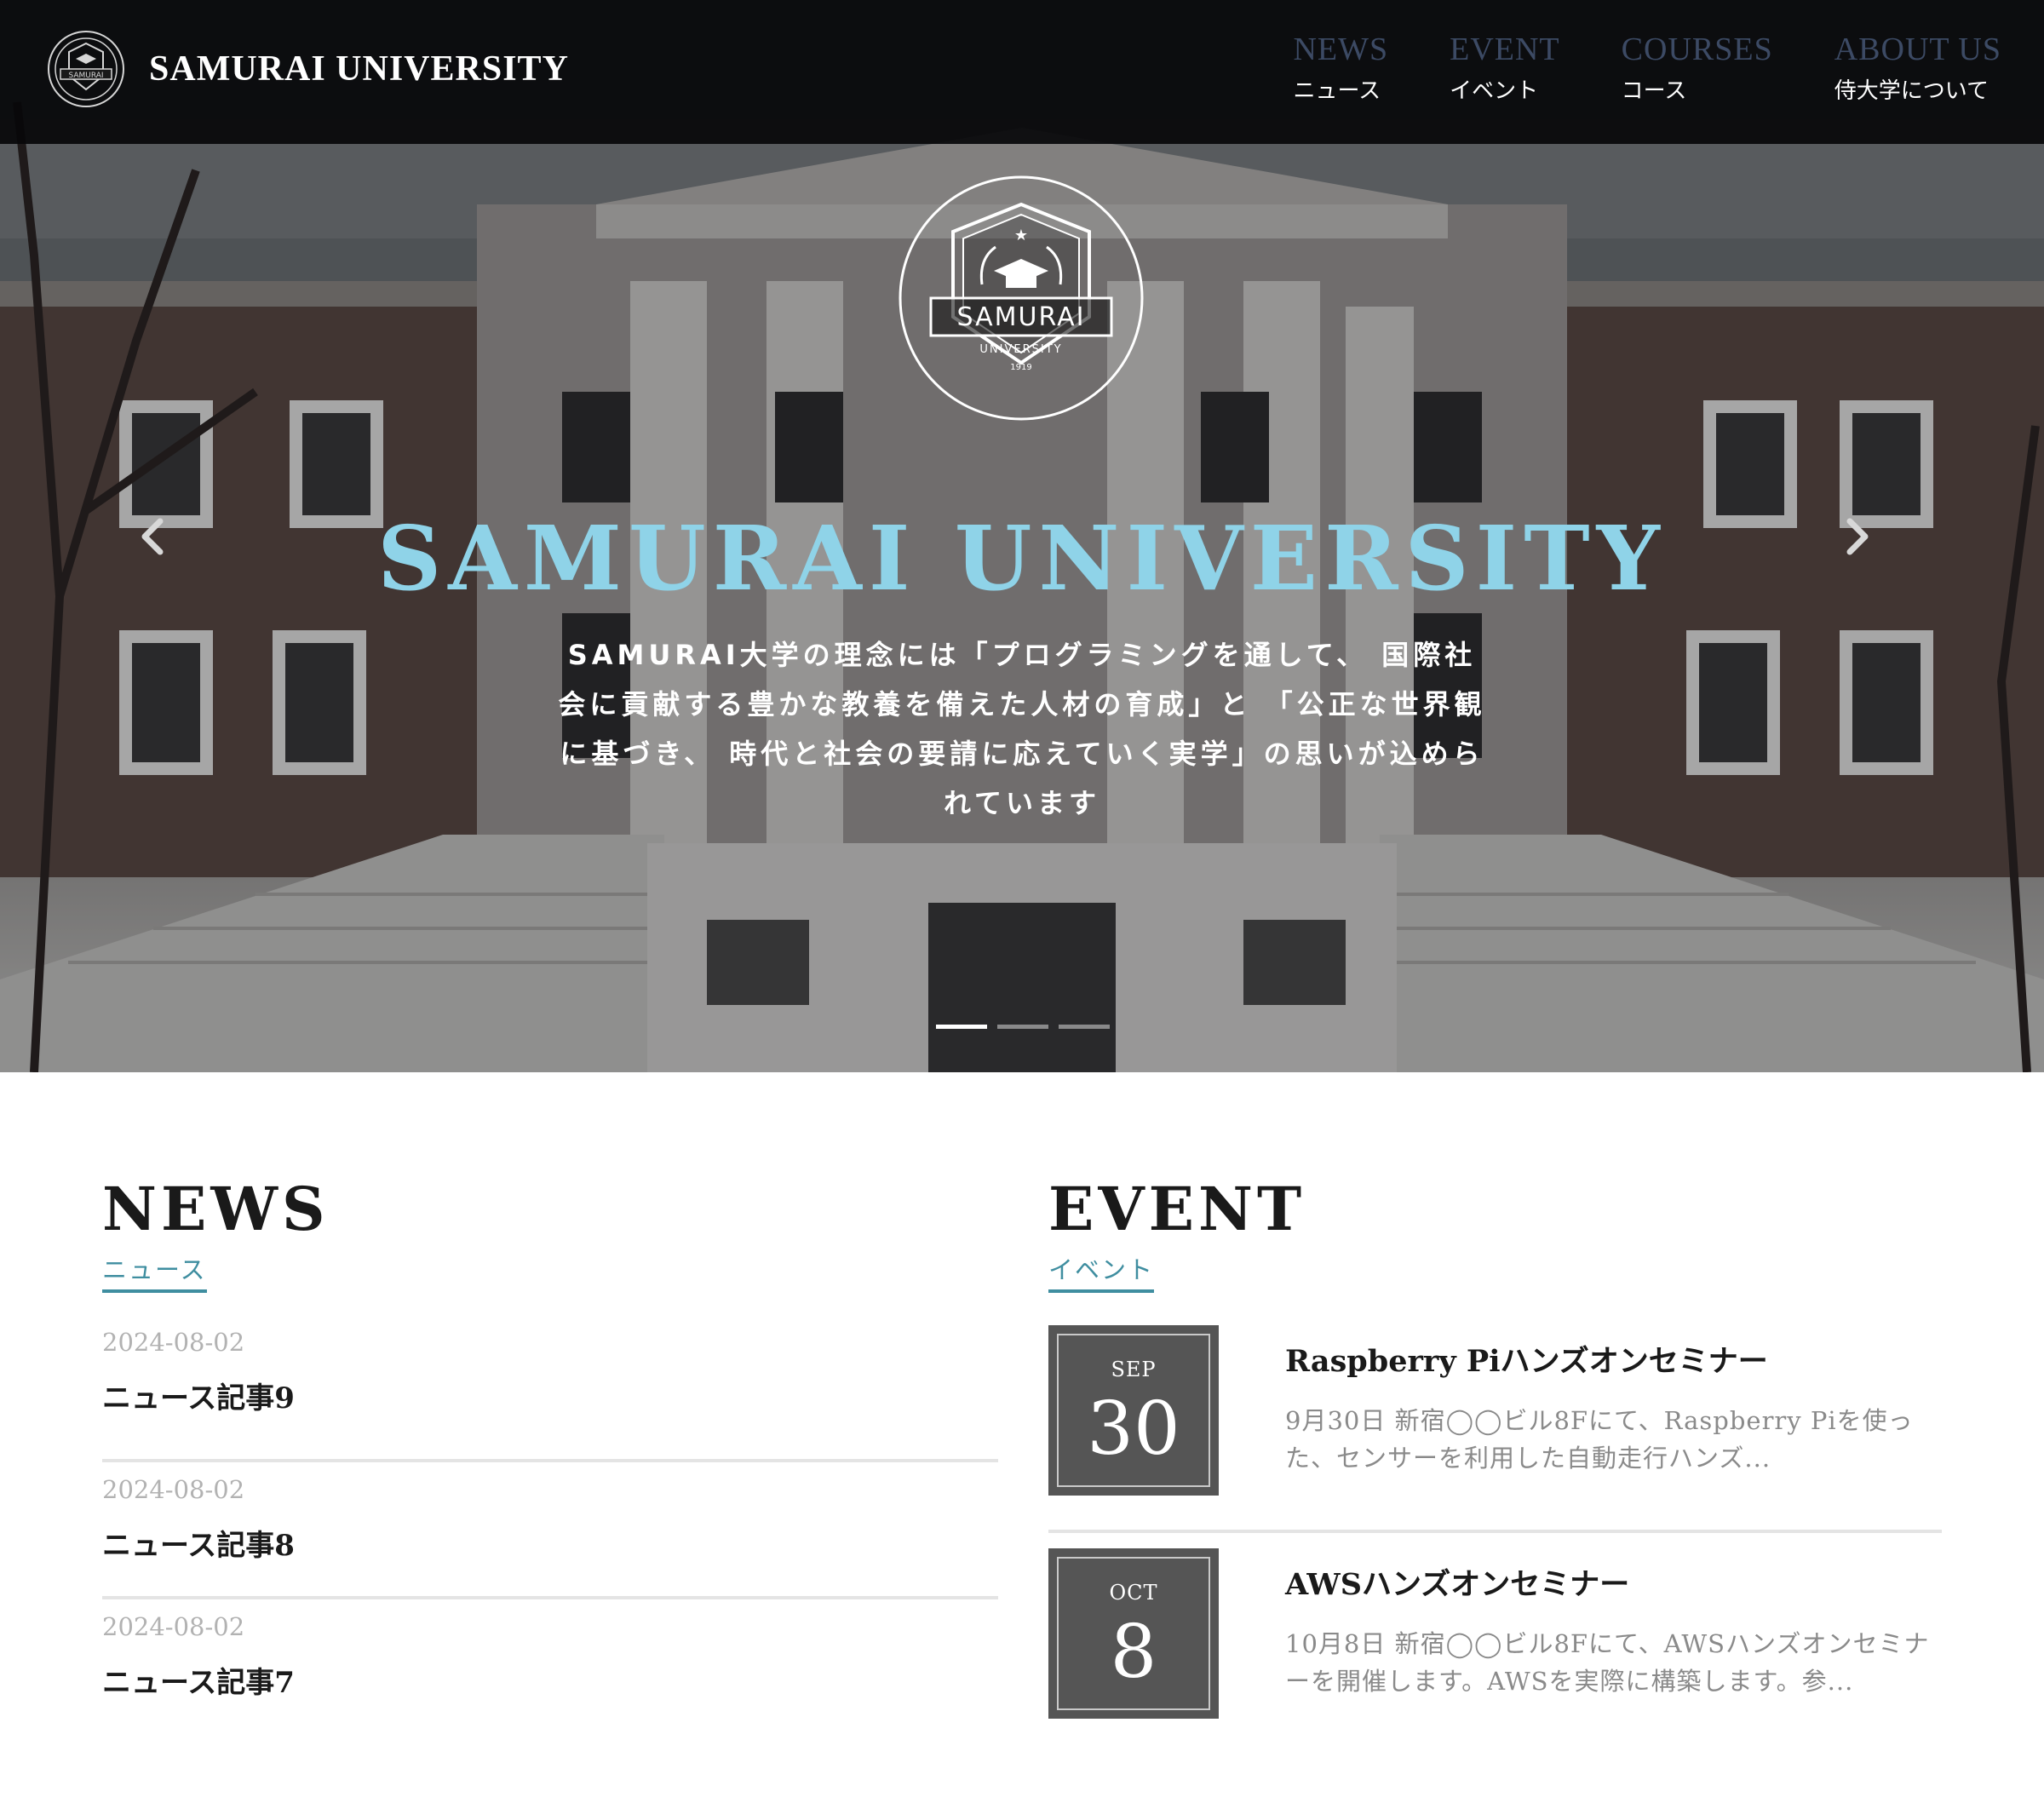  What do you see at coordinates (216, 1209) in the screenshot?
I see `news-section-title: NEWS` at bounding box center [216, 1209].